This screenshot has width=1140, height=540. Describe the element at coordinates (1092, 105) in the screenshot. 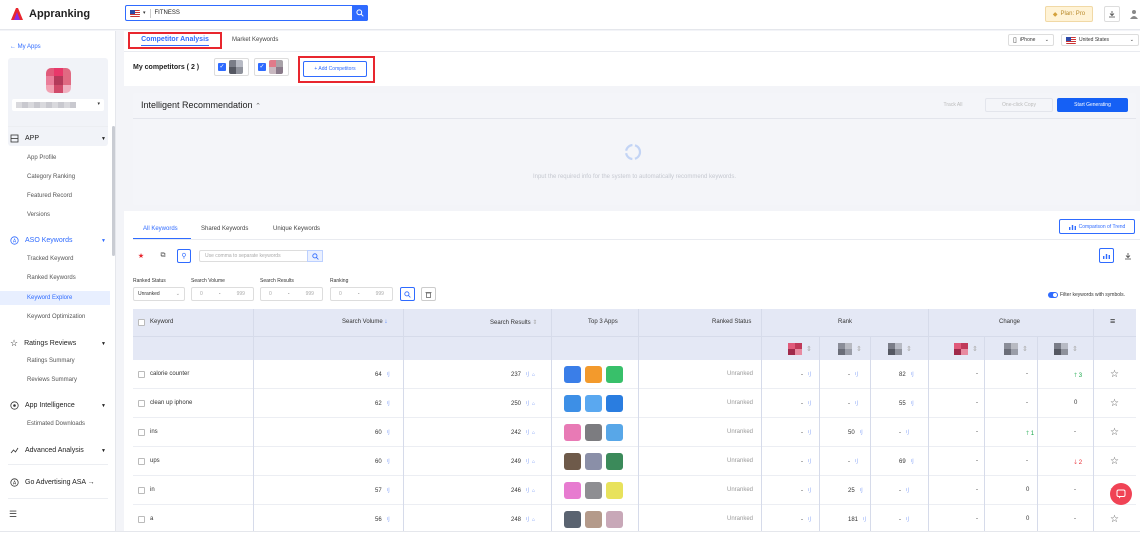

I see `start-generating-button: Start Generating` at that location.